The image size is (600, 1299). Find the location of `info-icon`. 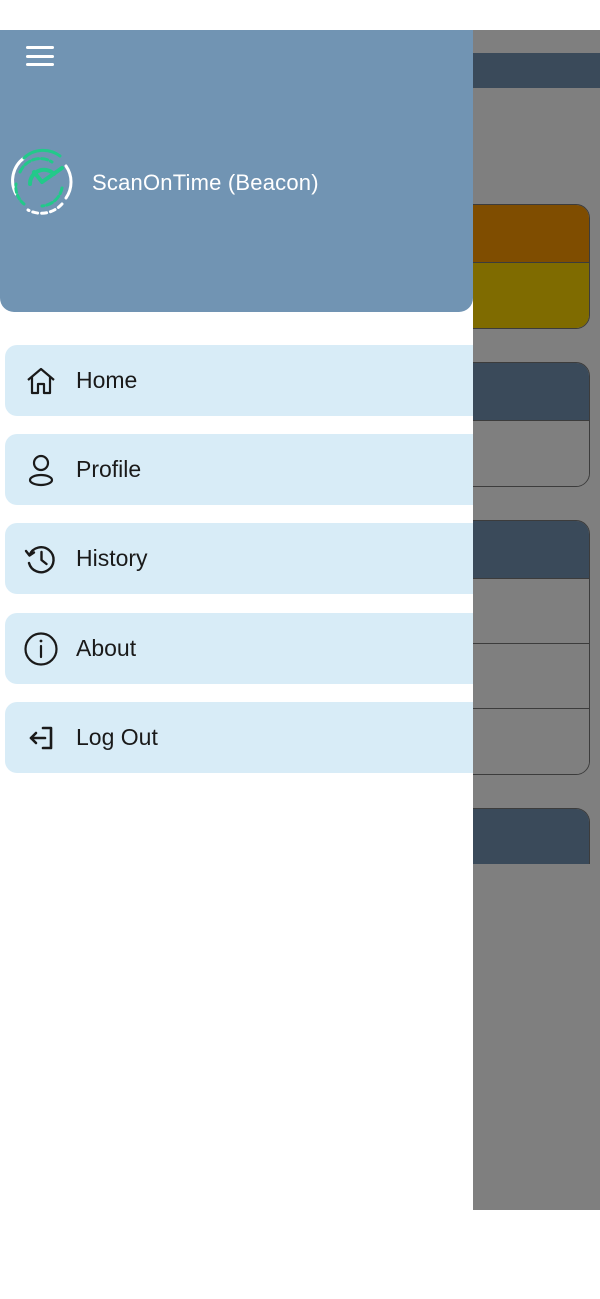

info-icon is located at coordinates (41, 649).